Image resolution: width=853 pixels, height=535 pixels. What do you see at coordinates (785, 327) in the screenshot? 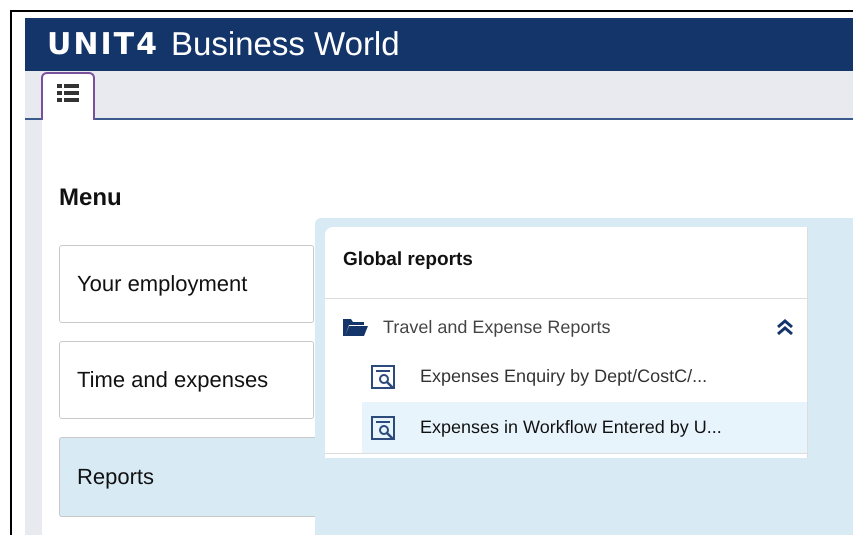
I see `collapse-icon` at bounding box center [785, 327].